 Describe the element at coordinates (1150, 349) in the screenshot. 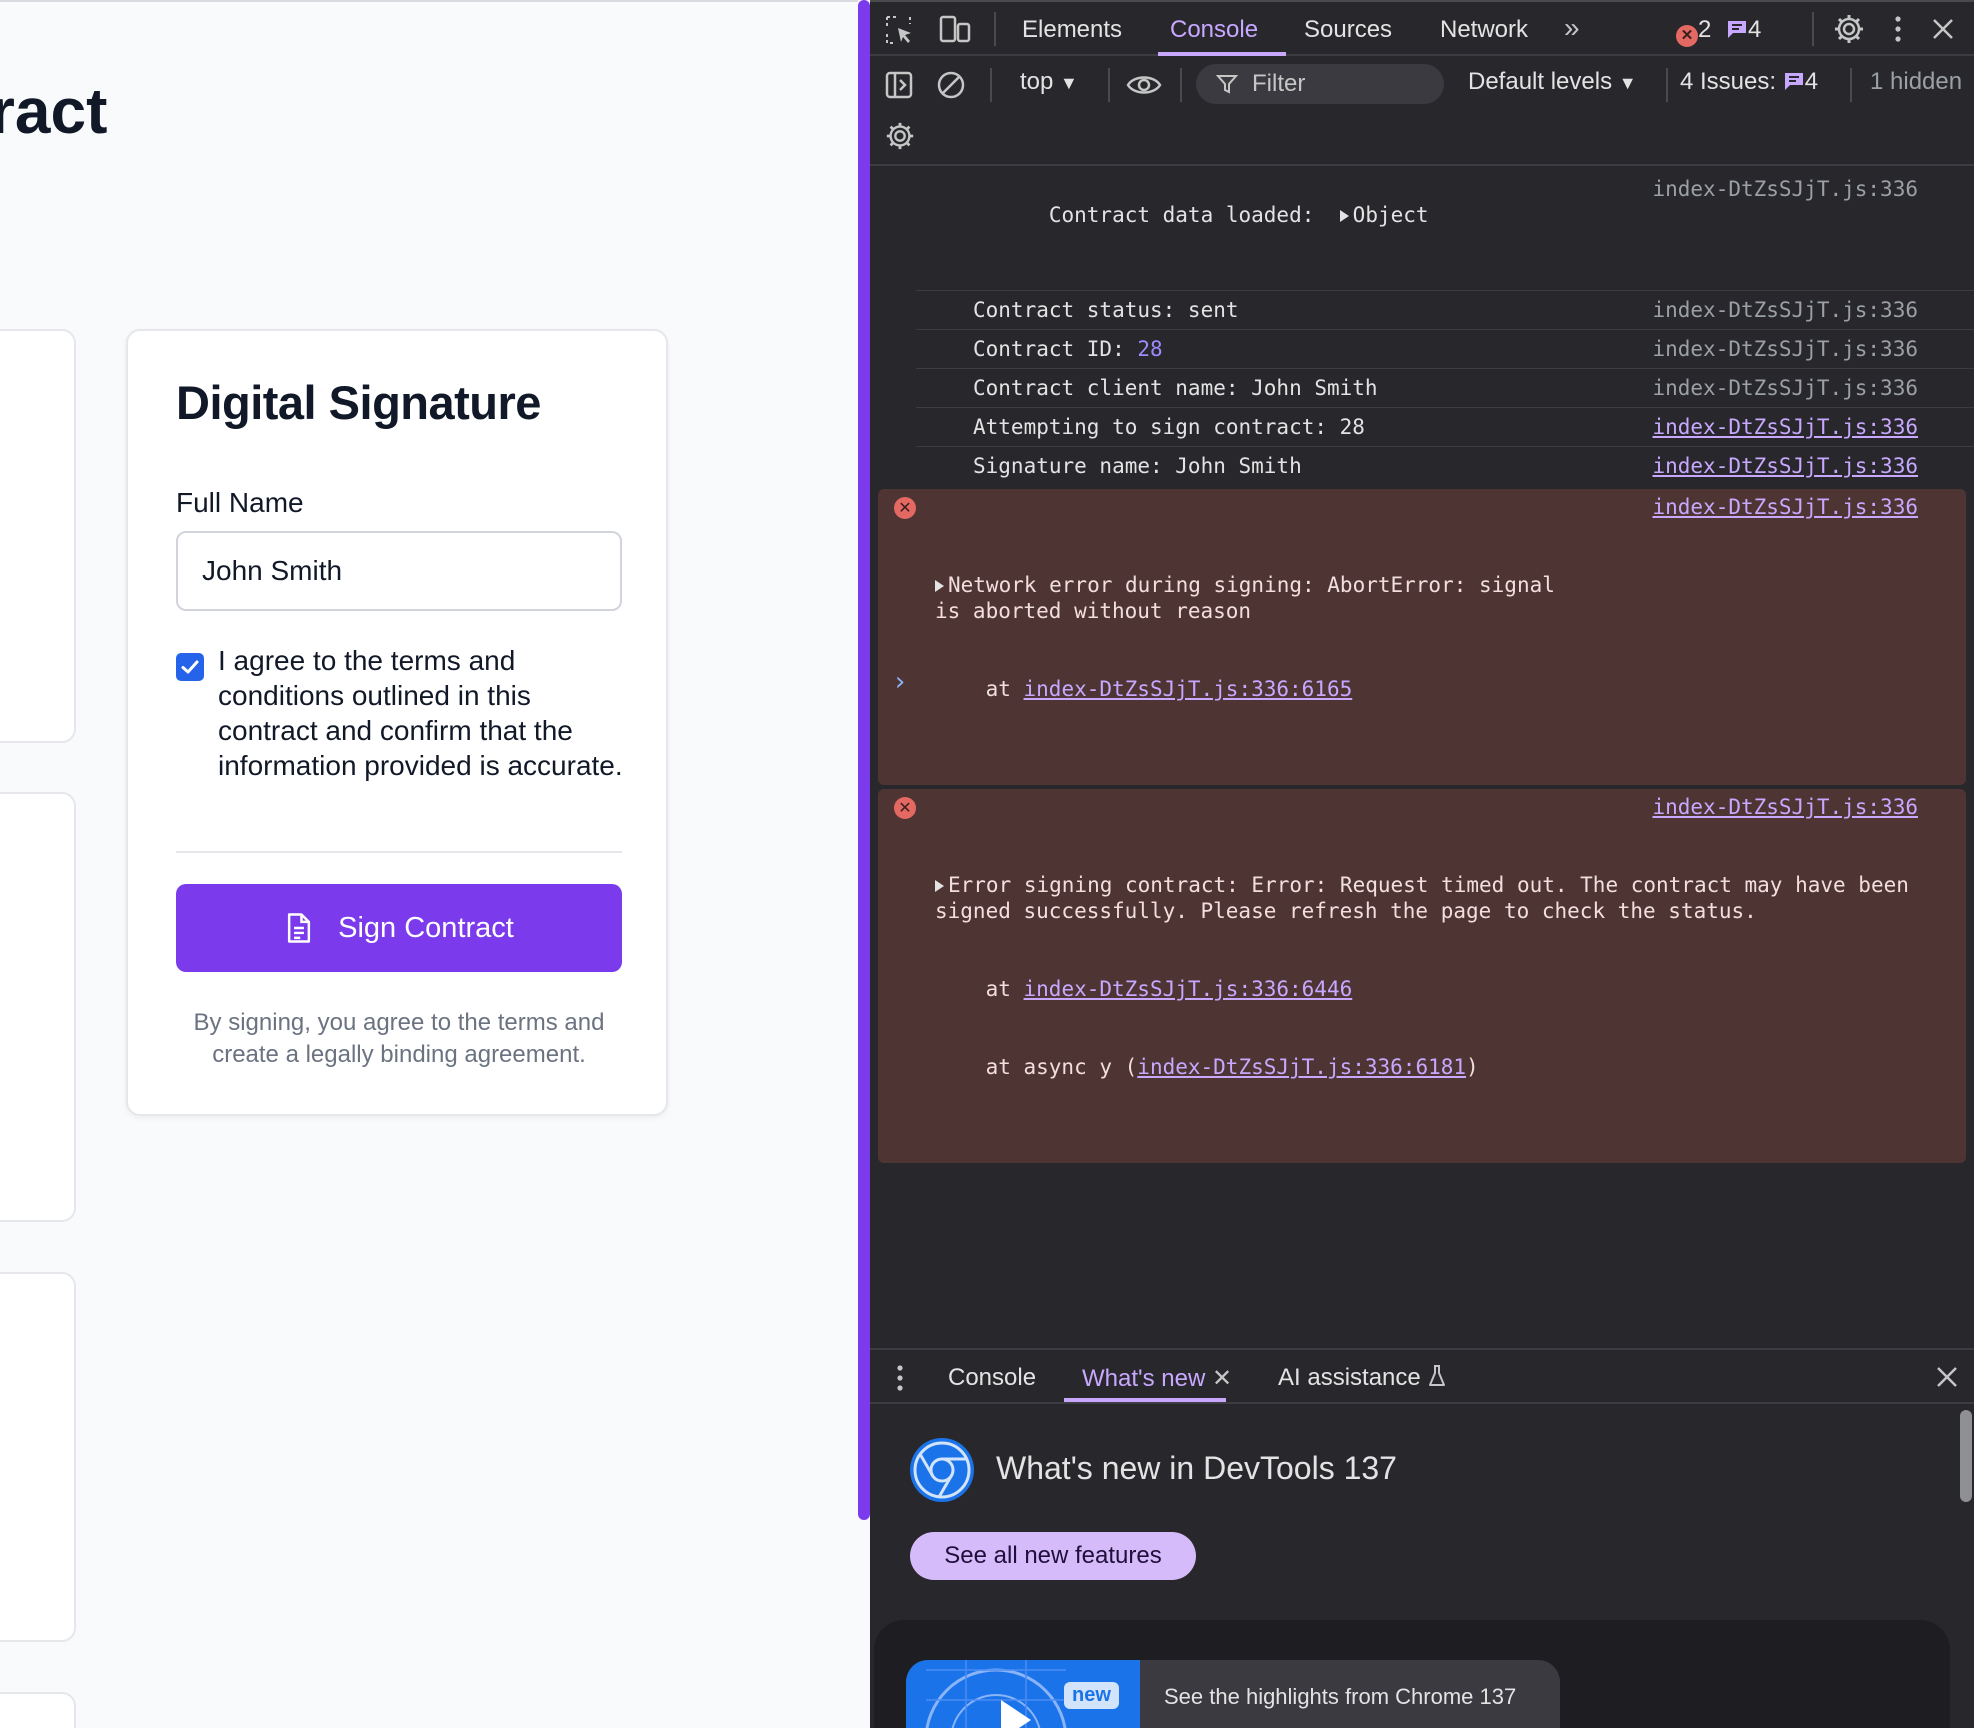

I see `log-number: 28` at that location.